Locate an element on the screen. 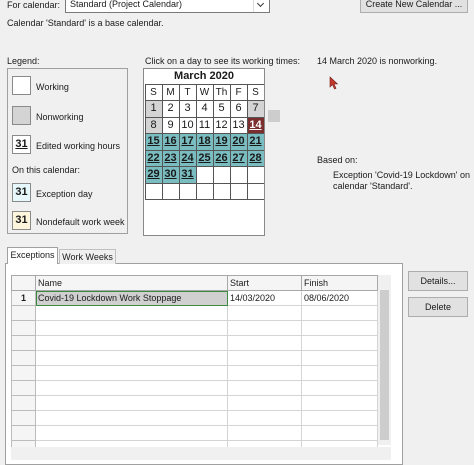 Image resolution: width=474 pixels, height=465 pixels. calendar-day-7: 7 is located at coordinates (255, 109).